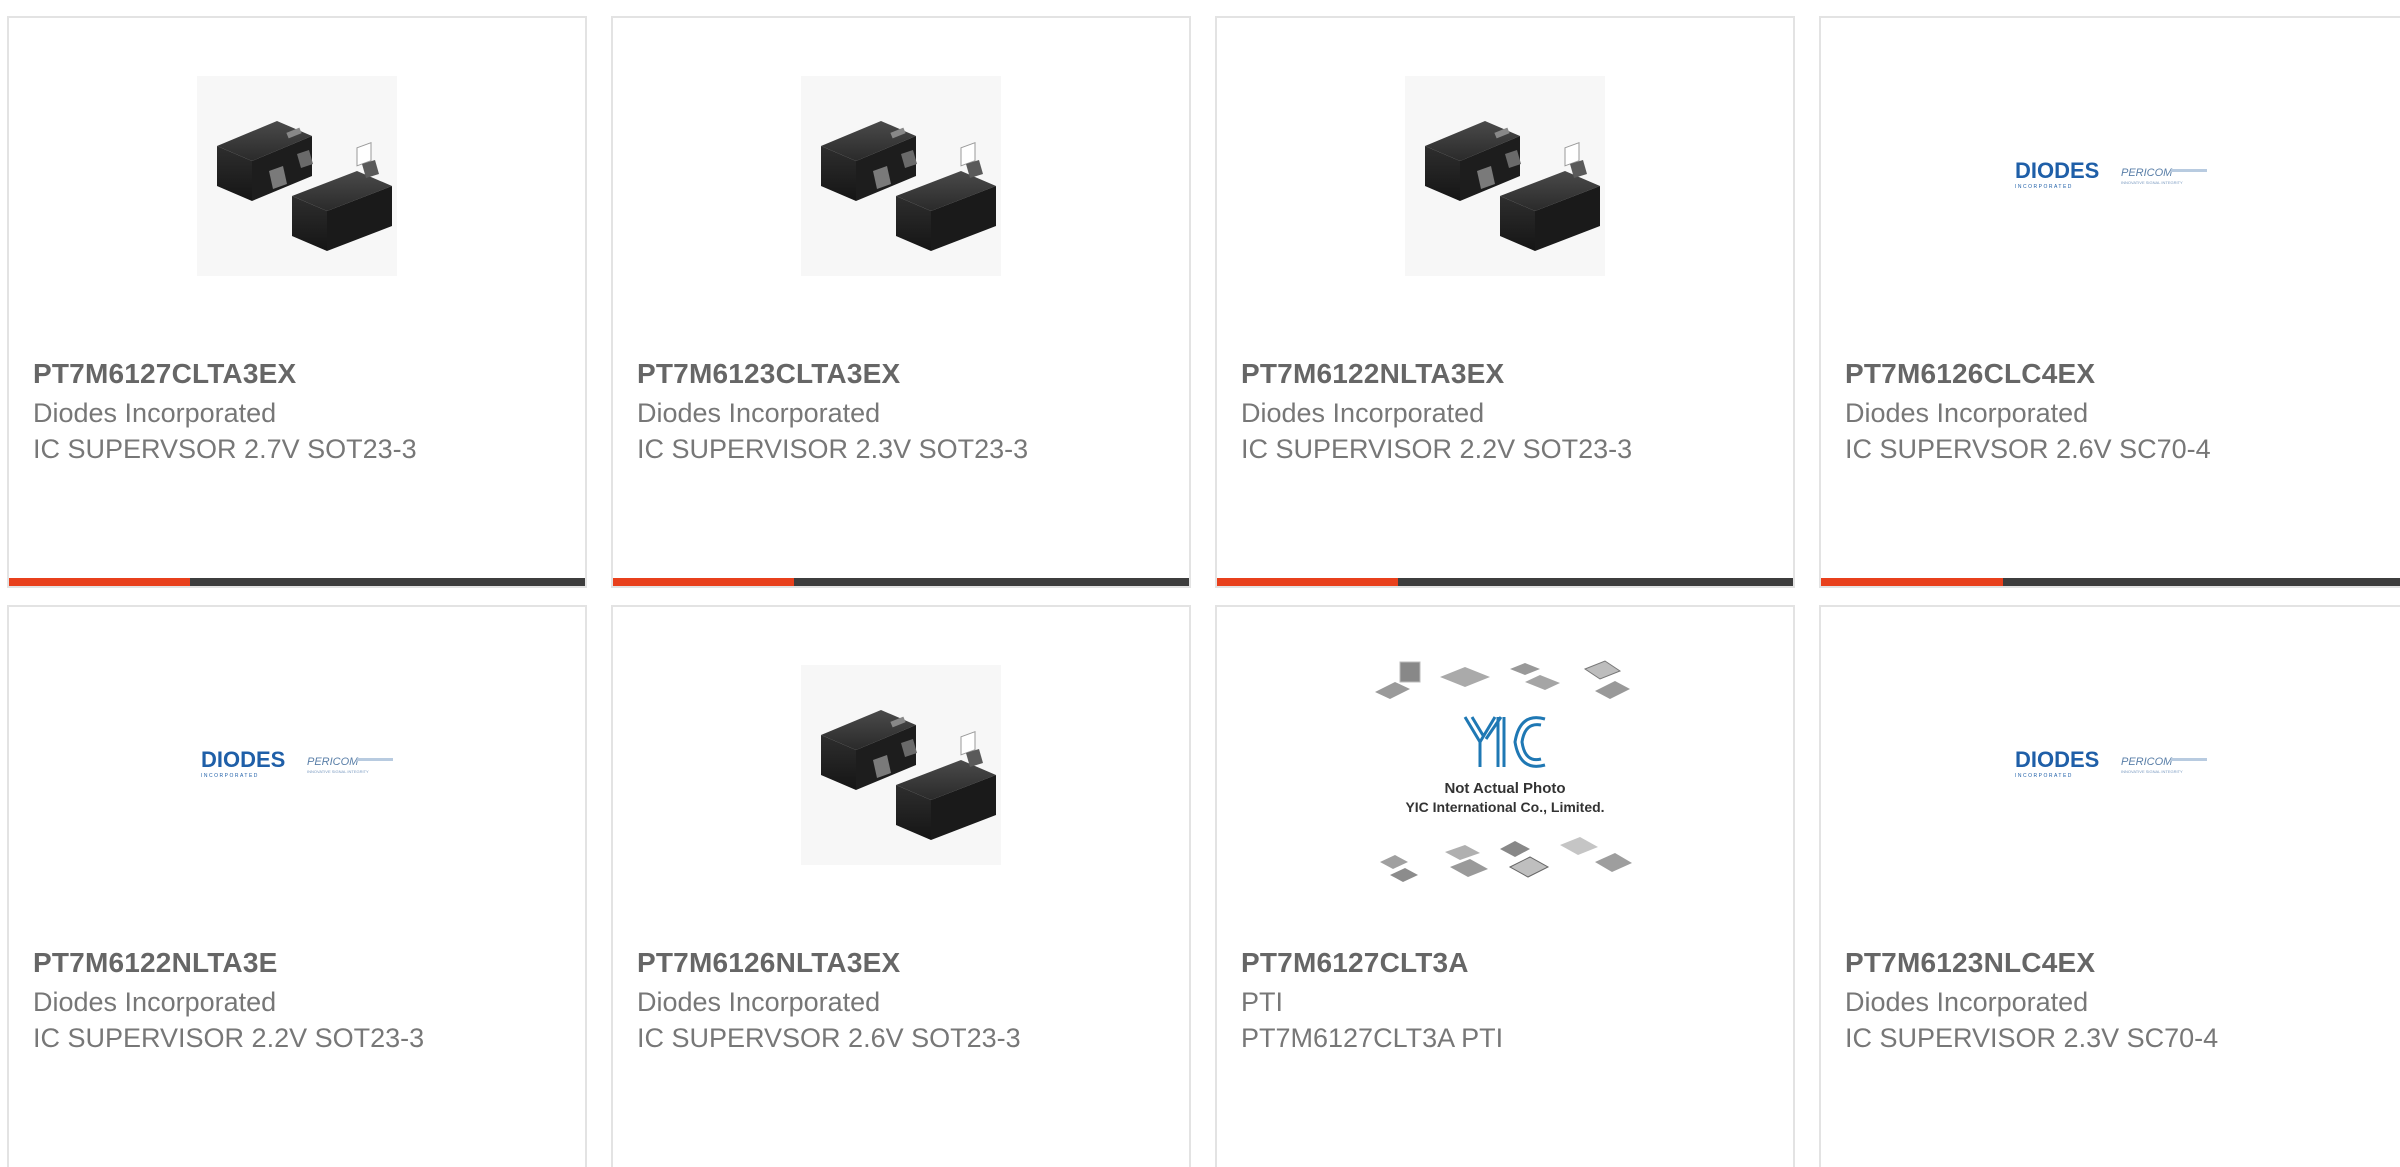  Describe the element at coordinates (1372, 1038) in the screenshot. I see `product-description: PT7M6127CLT3A PTI` at that location.